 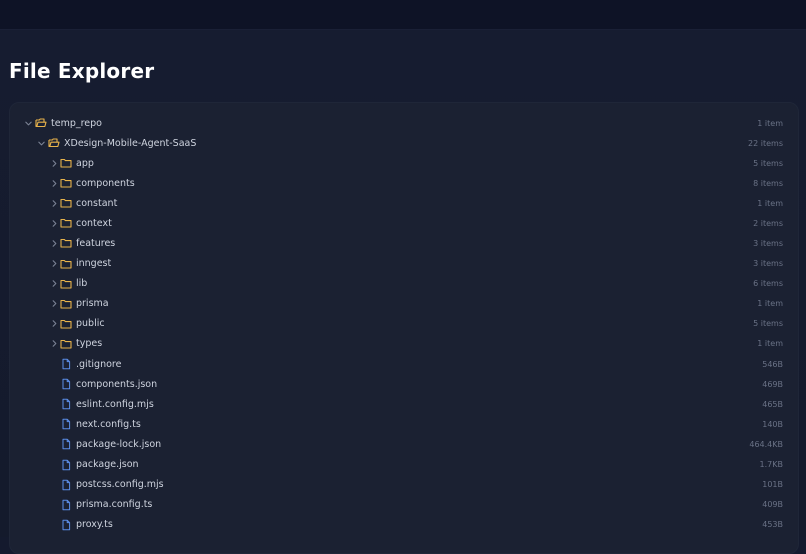 I want to click on tree-row-folder: constant 1 item, so click(x=404, y=203).